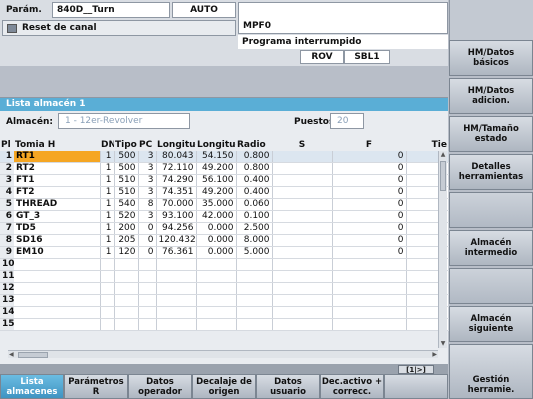 Image resolution: width=533 pixels, height=399 pixels. Describe the element at coordinates (7, 192) in the screenshot. I see `cell-pl: 4` at that location.